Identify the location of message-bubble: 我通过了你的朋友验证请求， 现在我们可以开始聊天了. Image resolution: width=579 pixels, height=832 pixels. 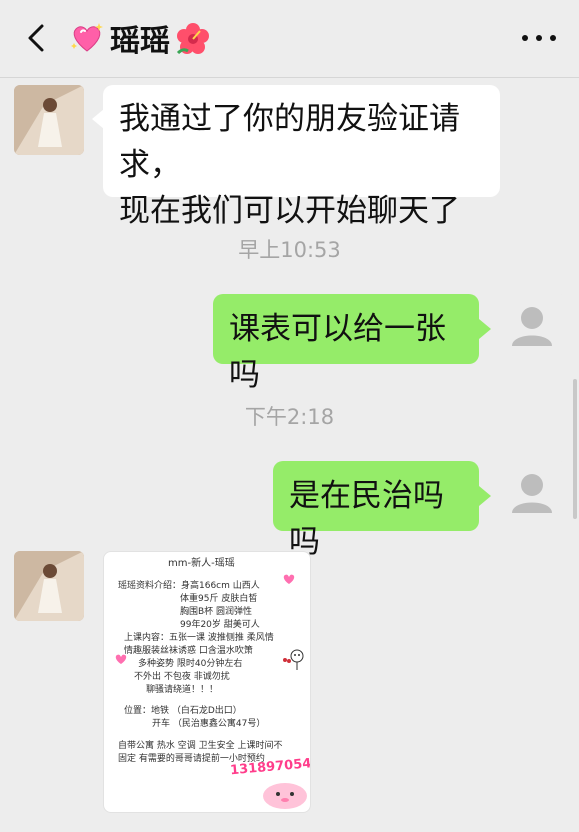
(301, 157).